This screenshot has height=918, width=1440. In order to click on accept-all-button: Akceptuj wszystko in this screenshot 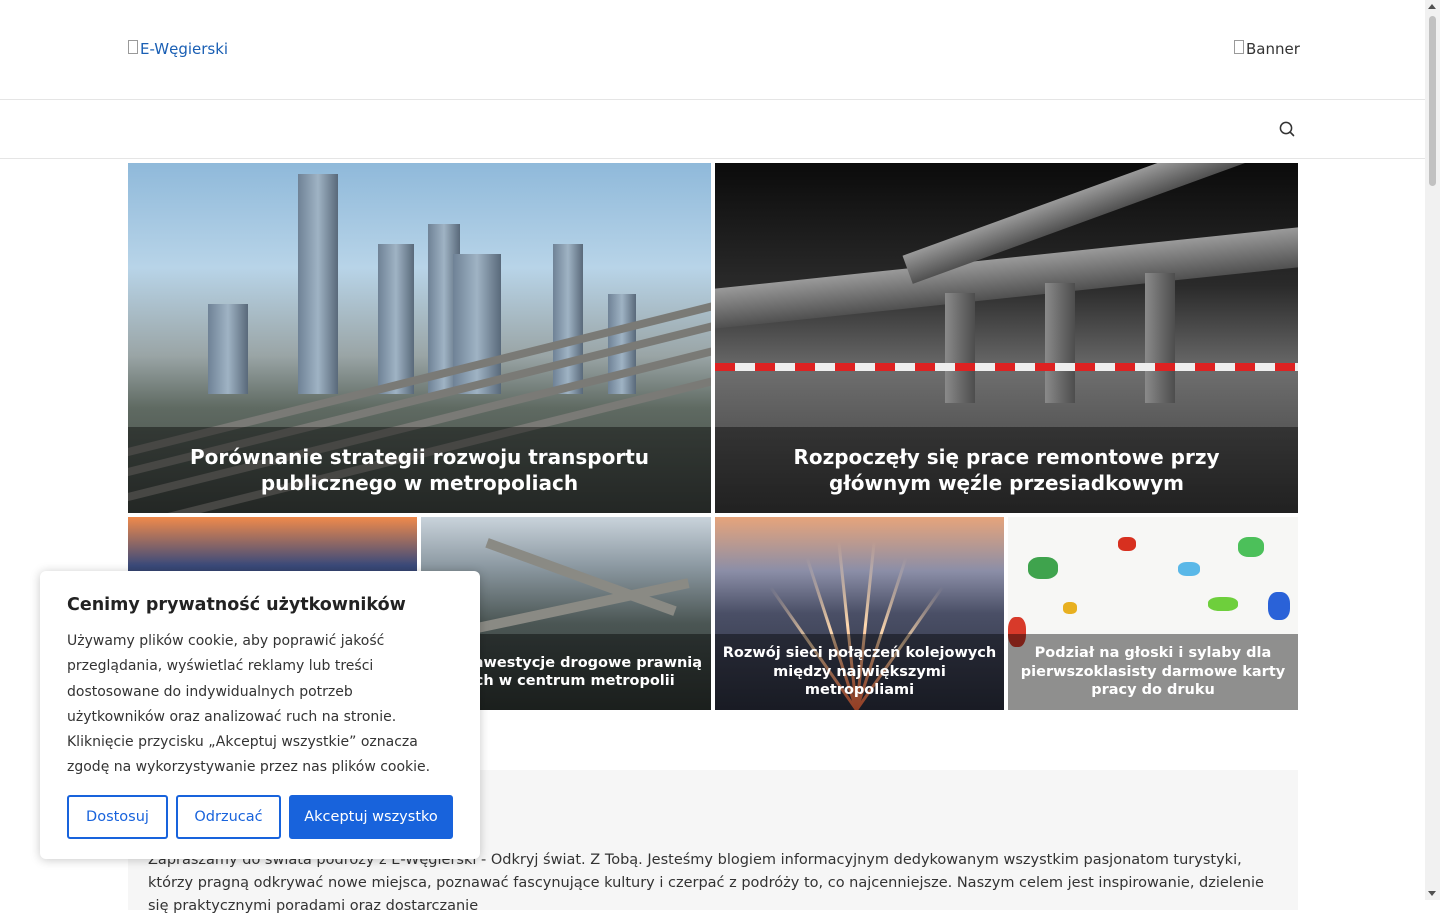, I will do `click(371, 817)`.